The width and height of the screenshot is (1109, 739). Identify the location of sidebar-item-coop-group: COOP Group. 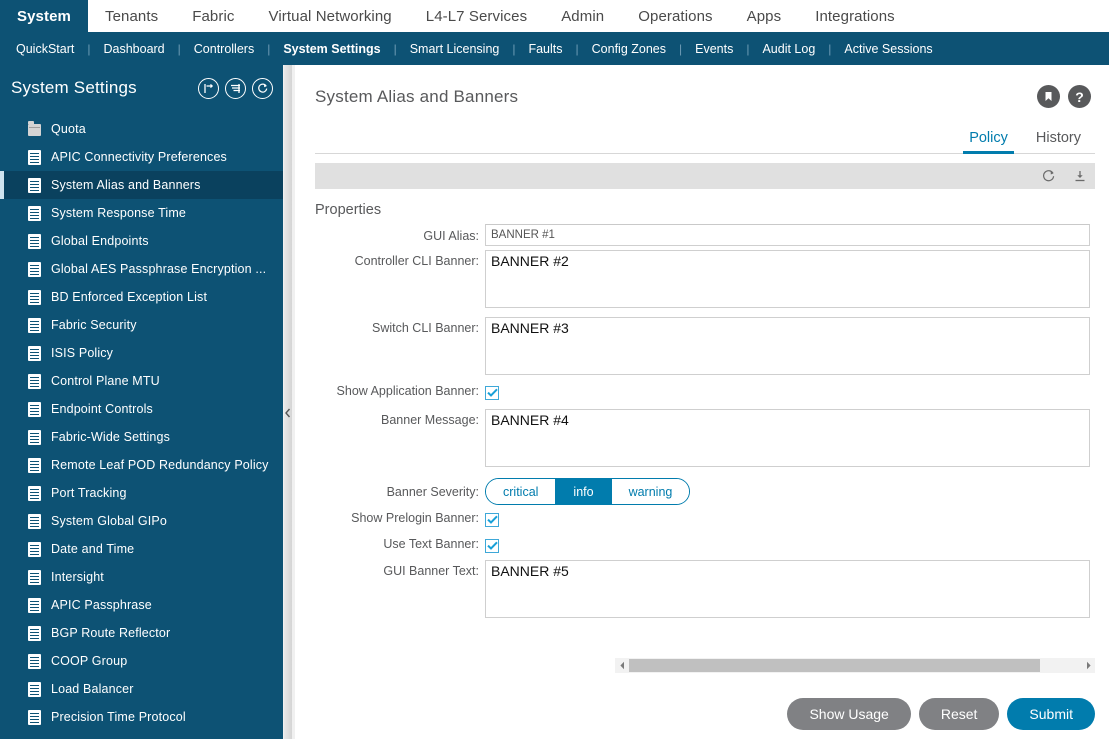
(141, 661).